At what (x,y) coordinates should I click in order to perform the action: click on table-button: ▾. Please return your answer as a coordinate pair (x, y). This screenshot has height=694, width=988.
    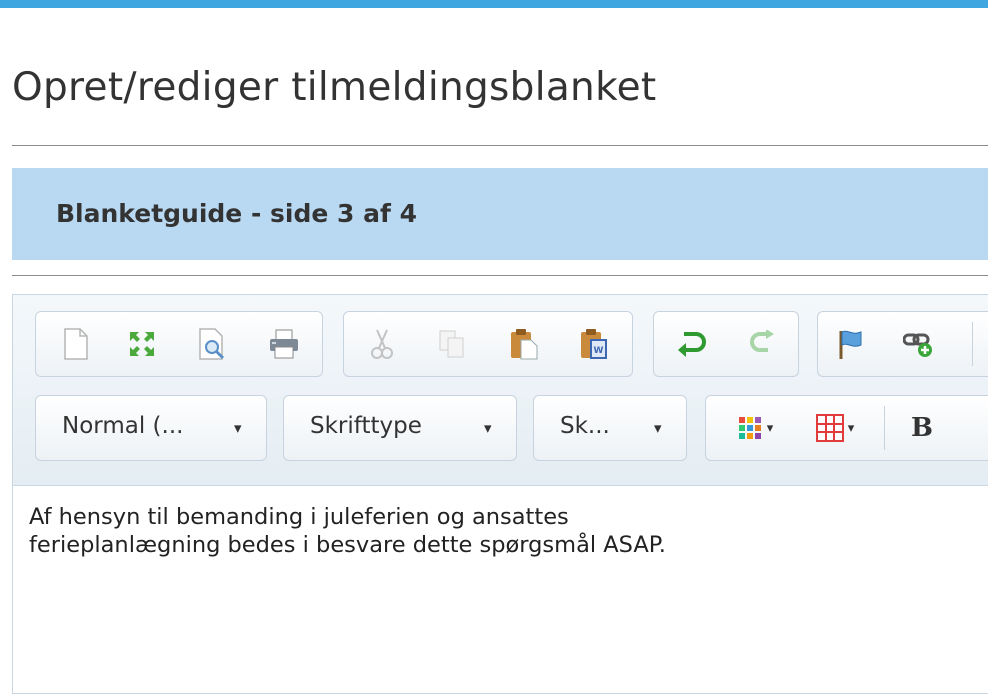
    Looking at the image, I should click on (835, 428).